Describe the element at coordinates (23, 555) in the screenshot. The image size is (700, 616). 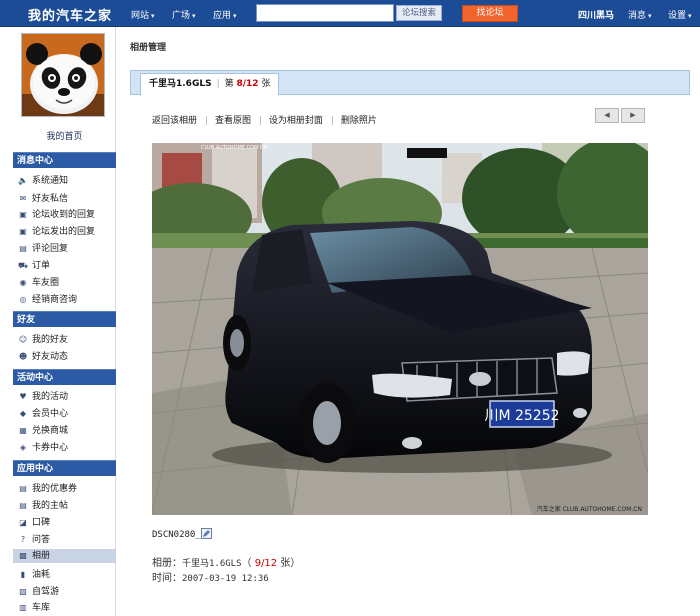
I see `album-icon: ▩` at that location.